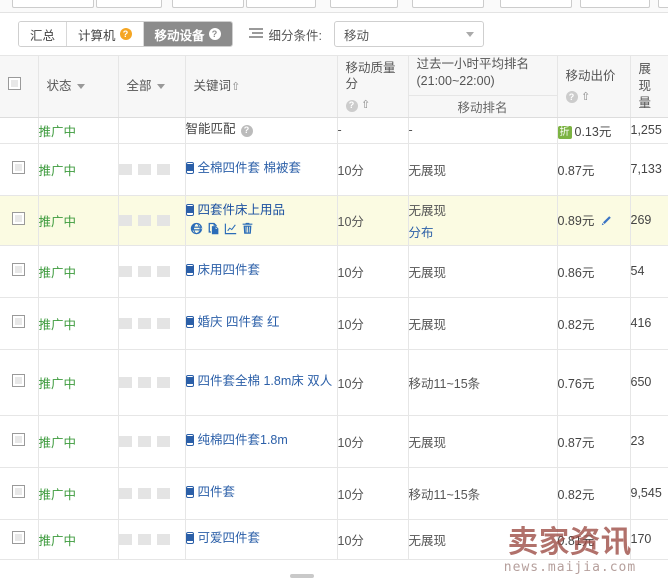 This screenshot has height=579, width=668. What do you see at coordinates (261, 86) in the screenshot?
I see `column-keyword: 关键词⇧` at bounding box center [261, 86].